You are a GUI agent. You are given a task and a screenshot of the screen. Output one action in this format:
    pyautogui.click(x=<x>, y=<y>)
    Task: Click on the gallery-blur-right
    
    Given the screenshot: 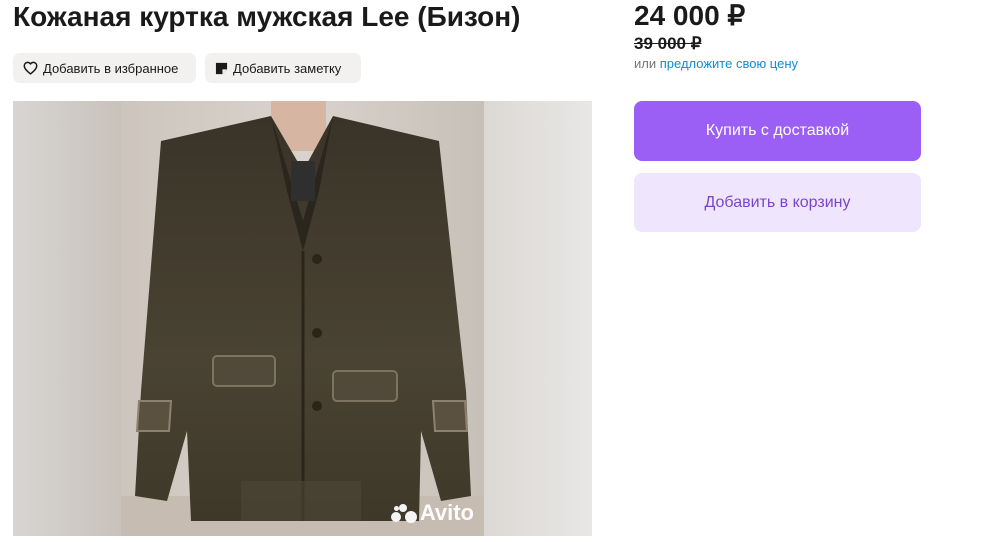 What is the action you would take?
    pyautogui.click(x=538, y=318)
    